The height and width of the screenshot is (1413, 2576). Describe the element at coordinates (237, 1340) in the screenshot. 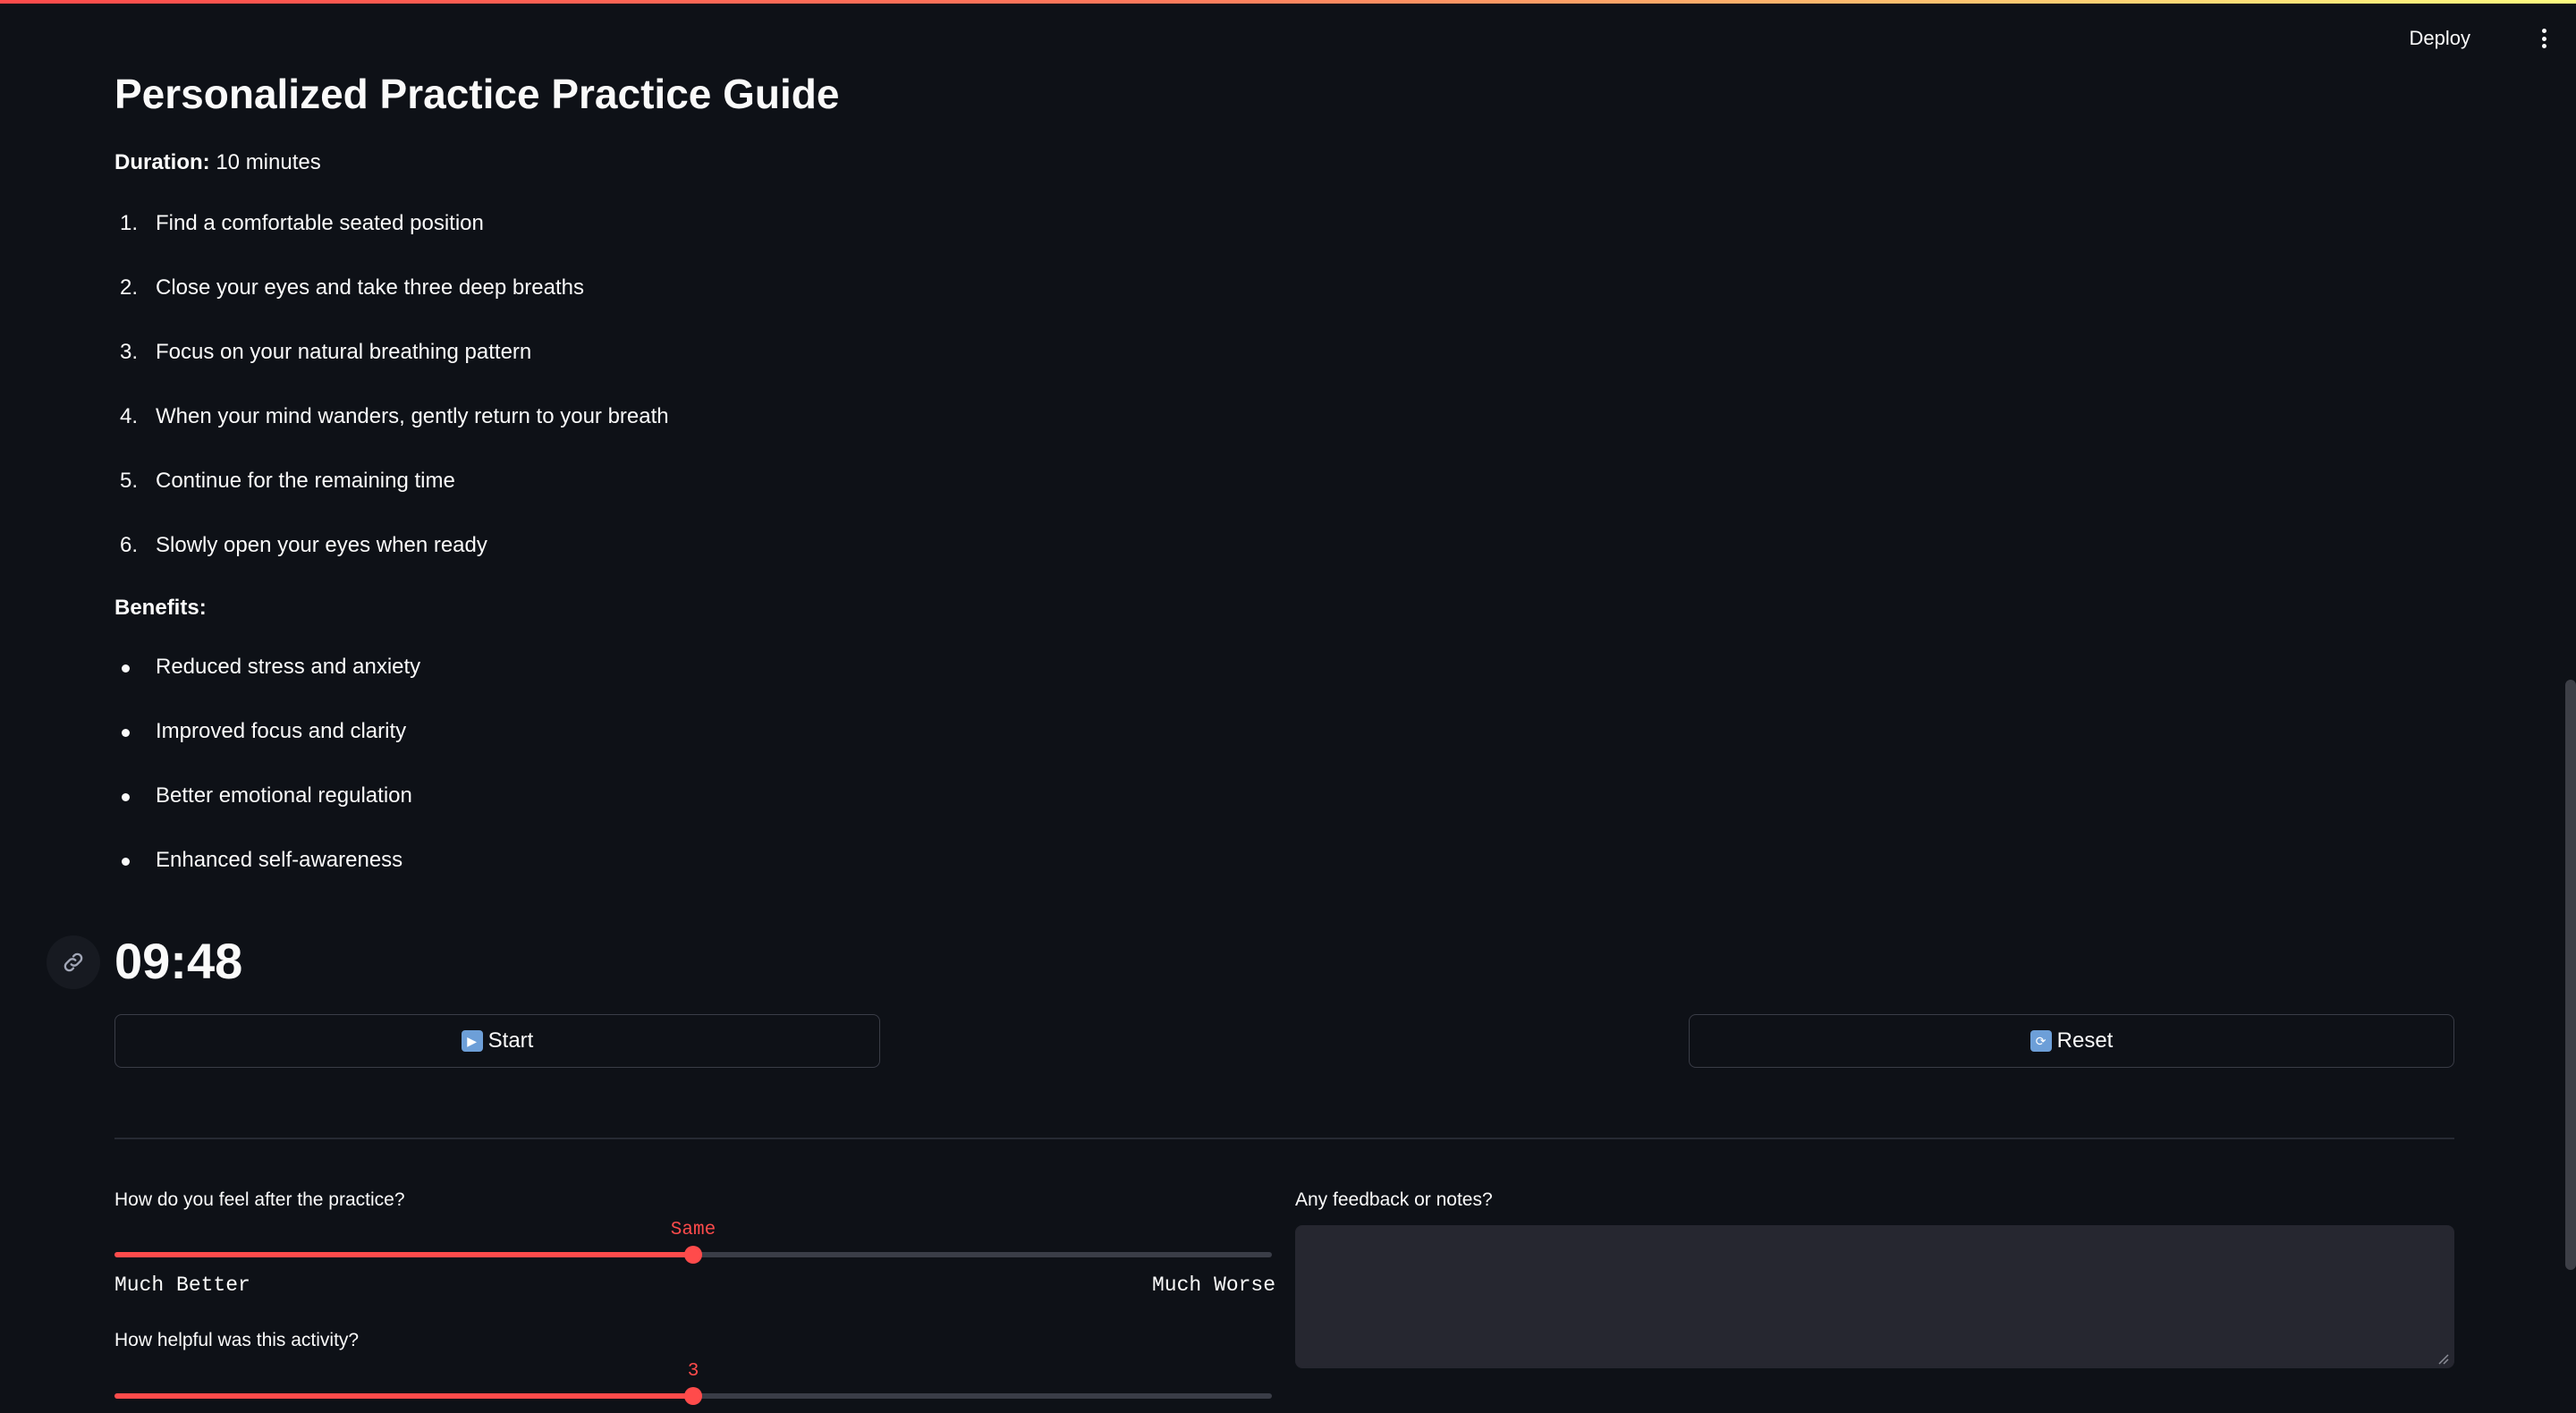

I see `helpful-question-label: How helpful was this activity?` at that location.